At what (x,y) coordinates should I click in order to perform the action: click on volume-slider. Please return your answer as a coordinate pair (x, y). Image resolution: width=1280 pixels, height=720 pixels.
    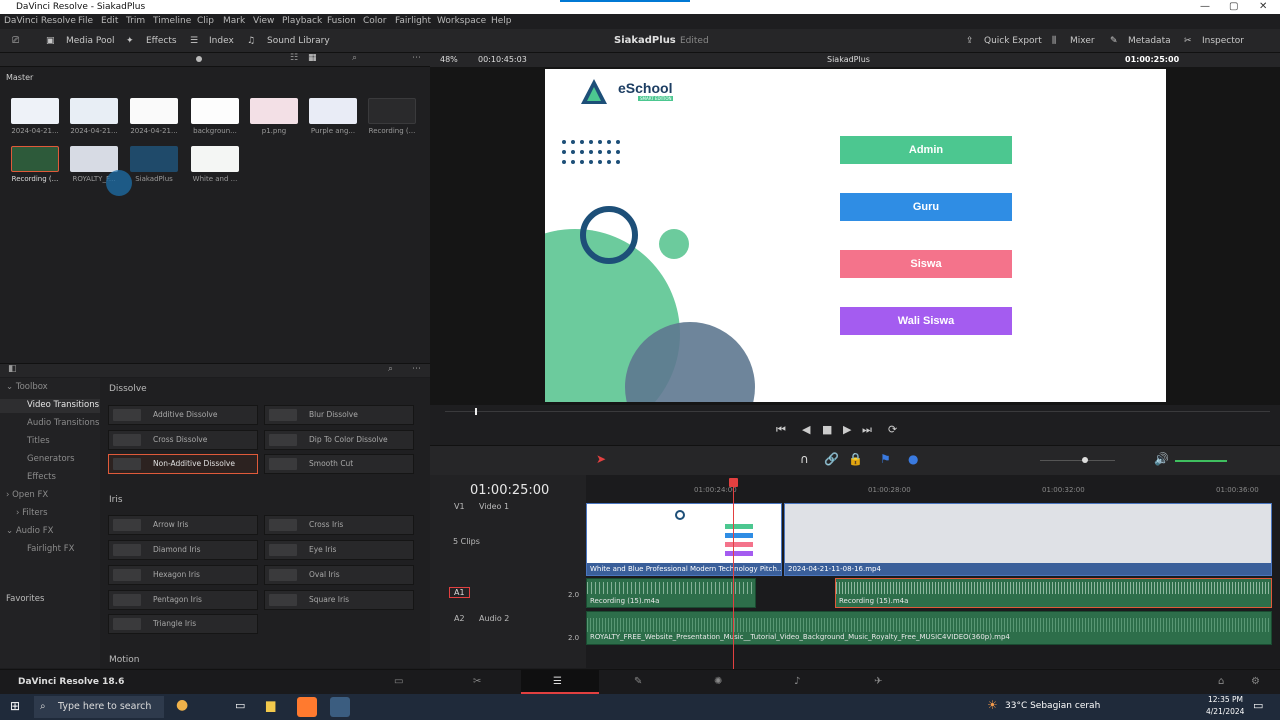
    Looking at the image, I should click on (1201, 461).